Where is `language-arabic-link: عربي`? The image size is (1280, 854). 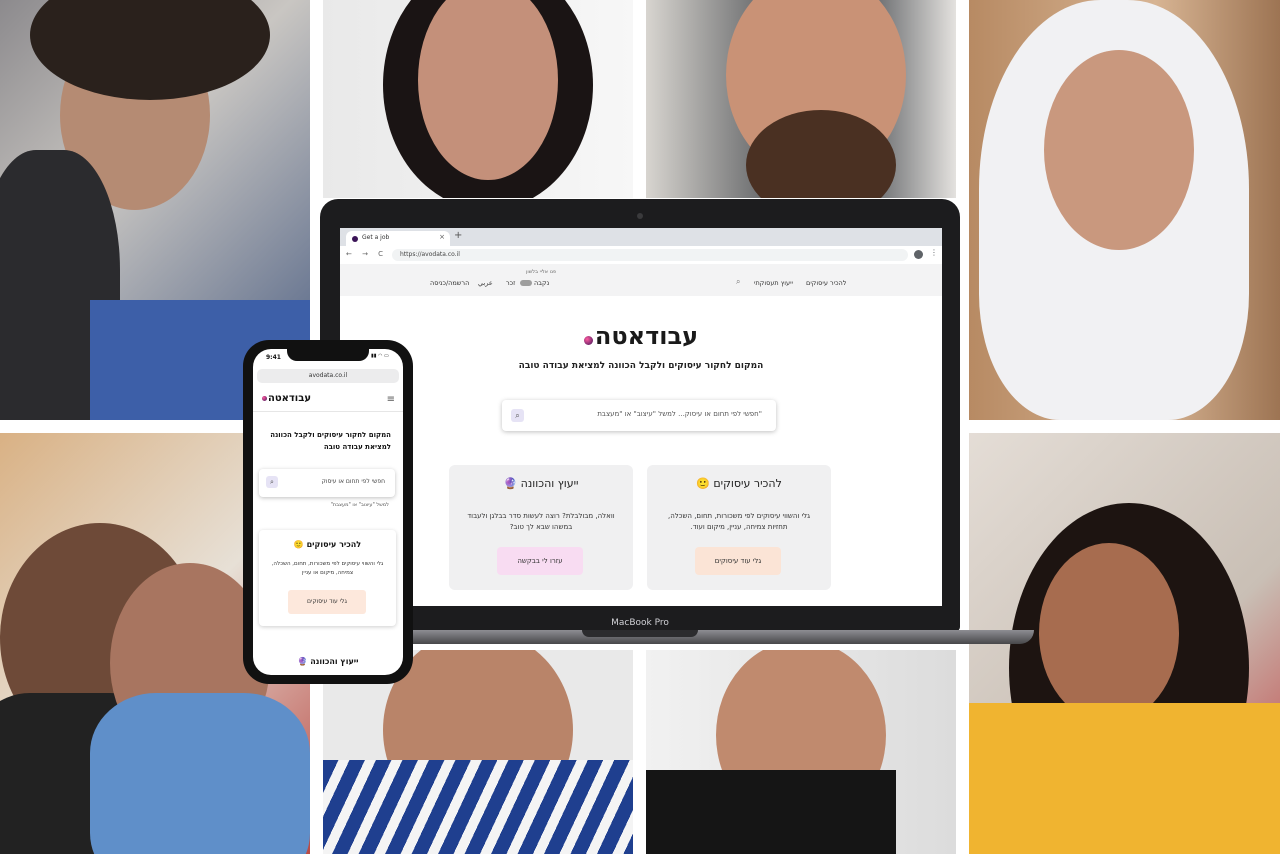 language-arabic-link: عربي is located at coordinates (485, 283).